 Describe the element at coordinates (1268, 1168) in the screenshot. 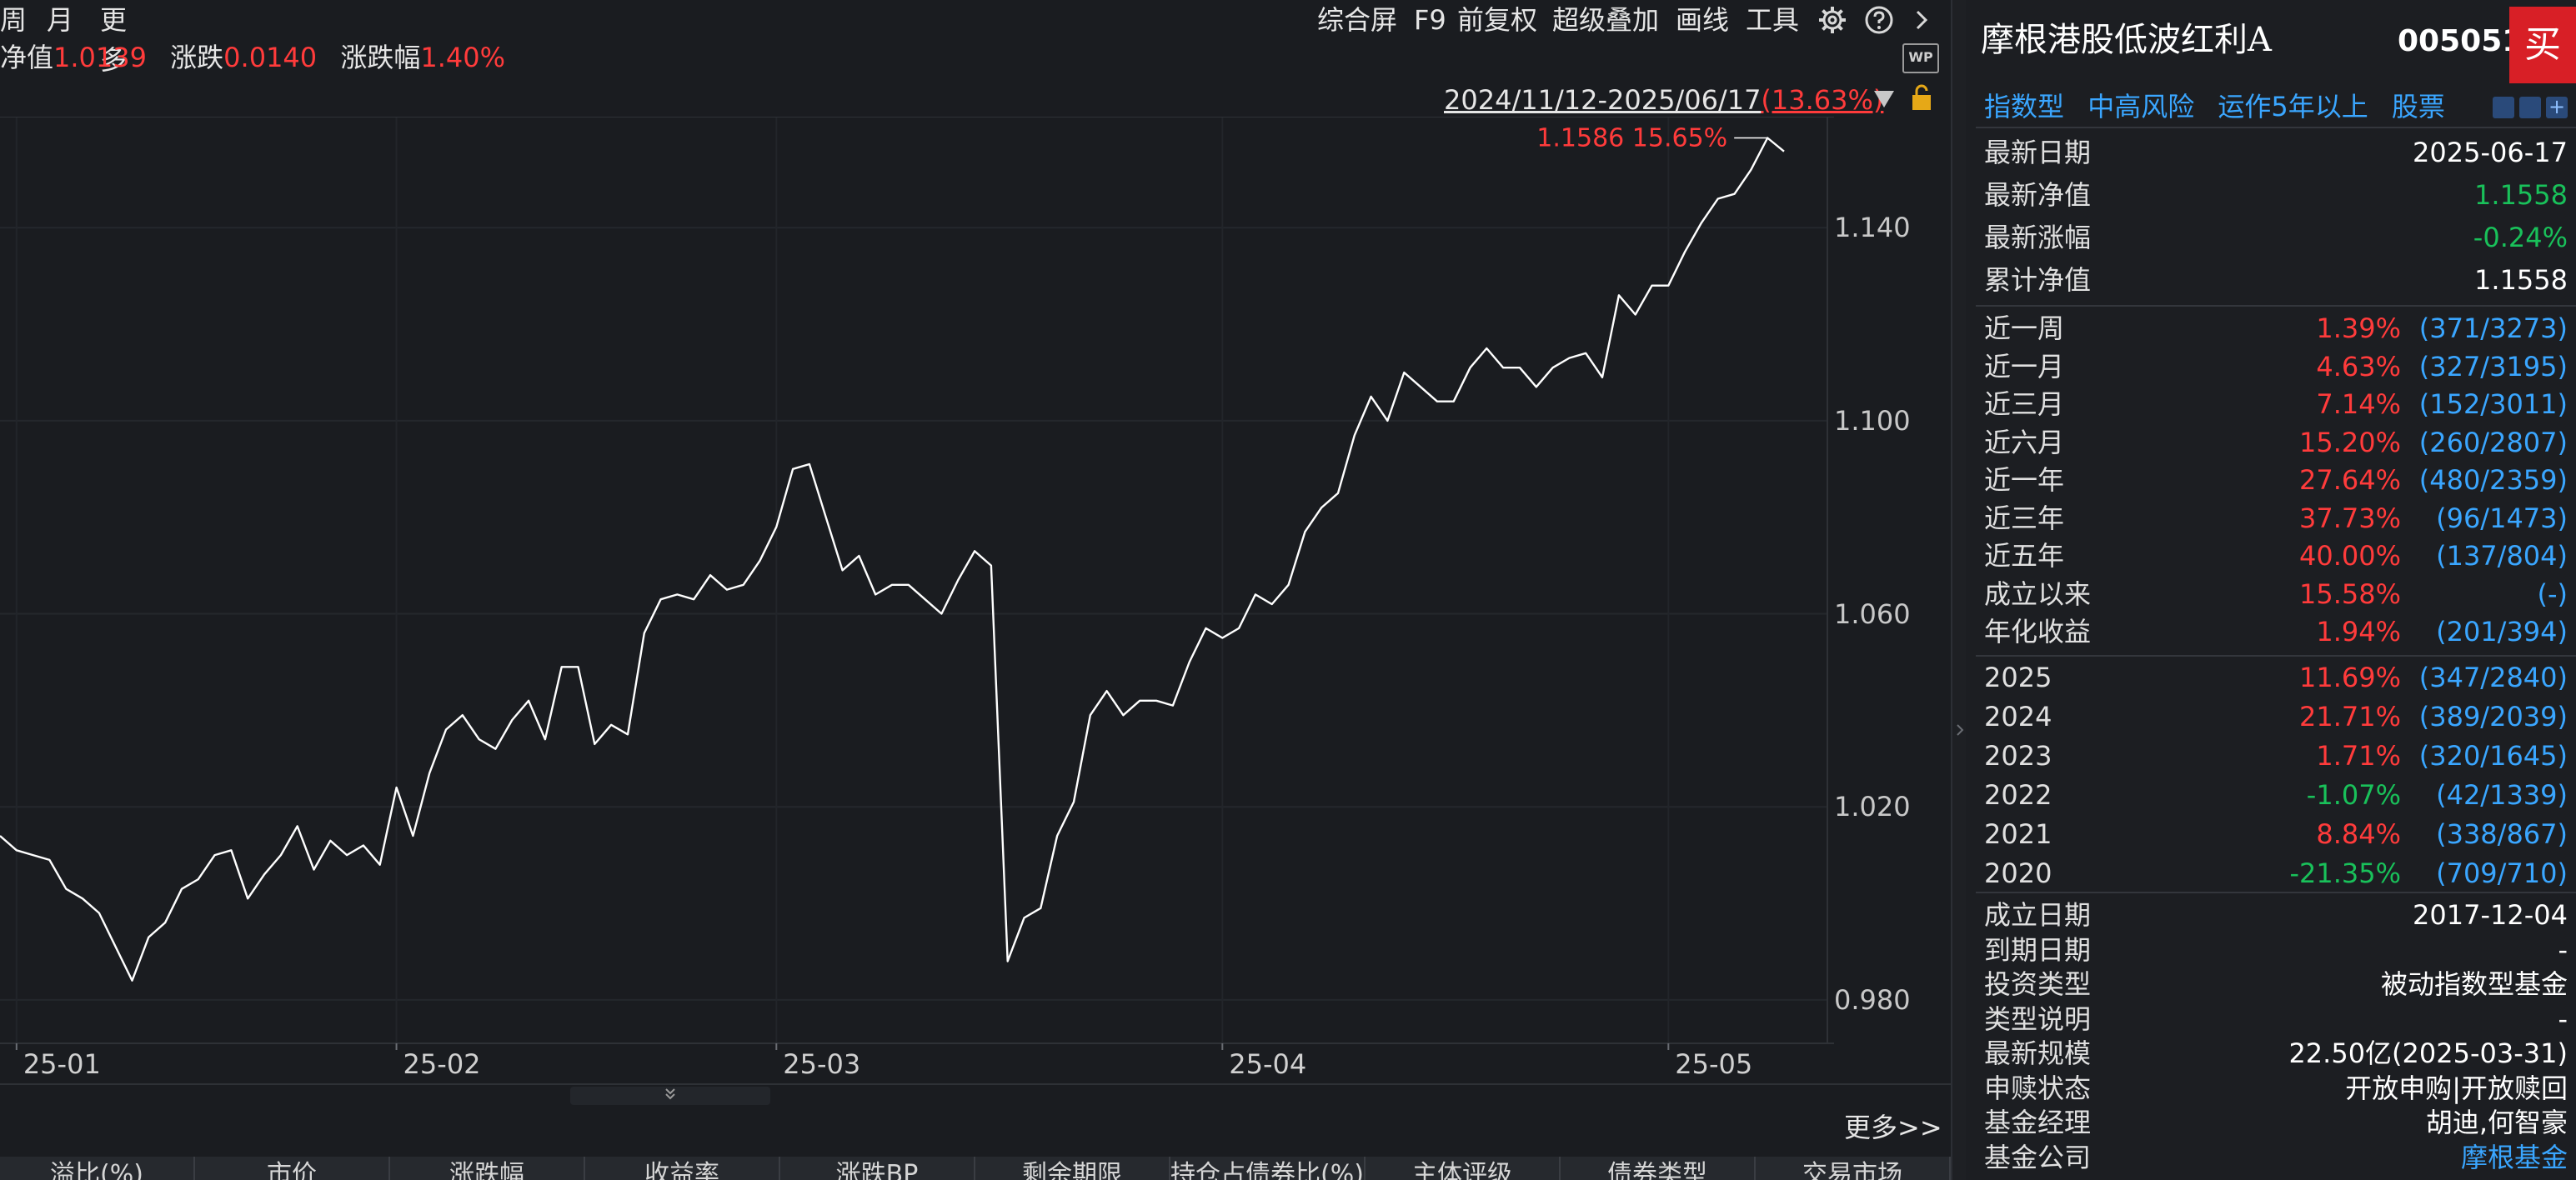

I see `column-header: 持仓占债券比(%)` at that location.